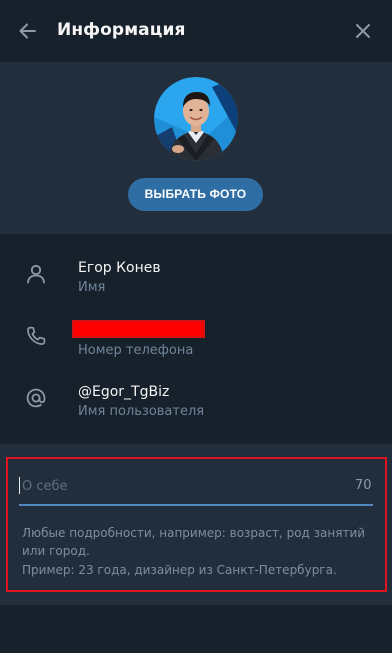 The image size is (392, 653). I want to click on at-sign-icon, so click(36, 398).